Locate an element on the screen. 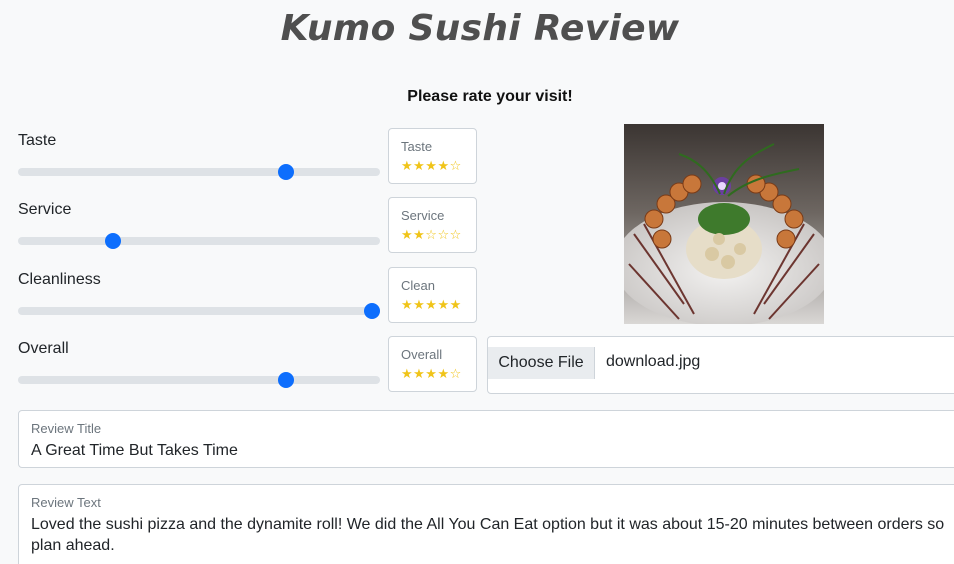 The image size is (954, 564). sushi-photo-icon is located at coordinates (724, 224).